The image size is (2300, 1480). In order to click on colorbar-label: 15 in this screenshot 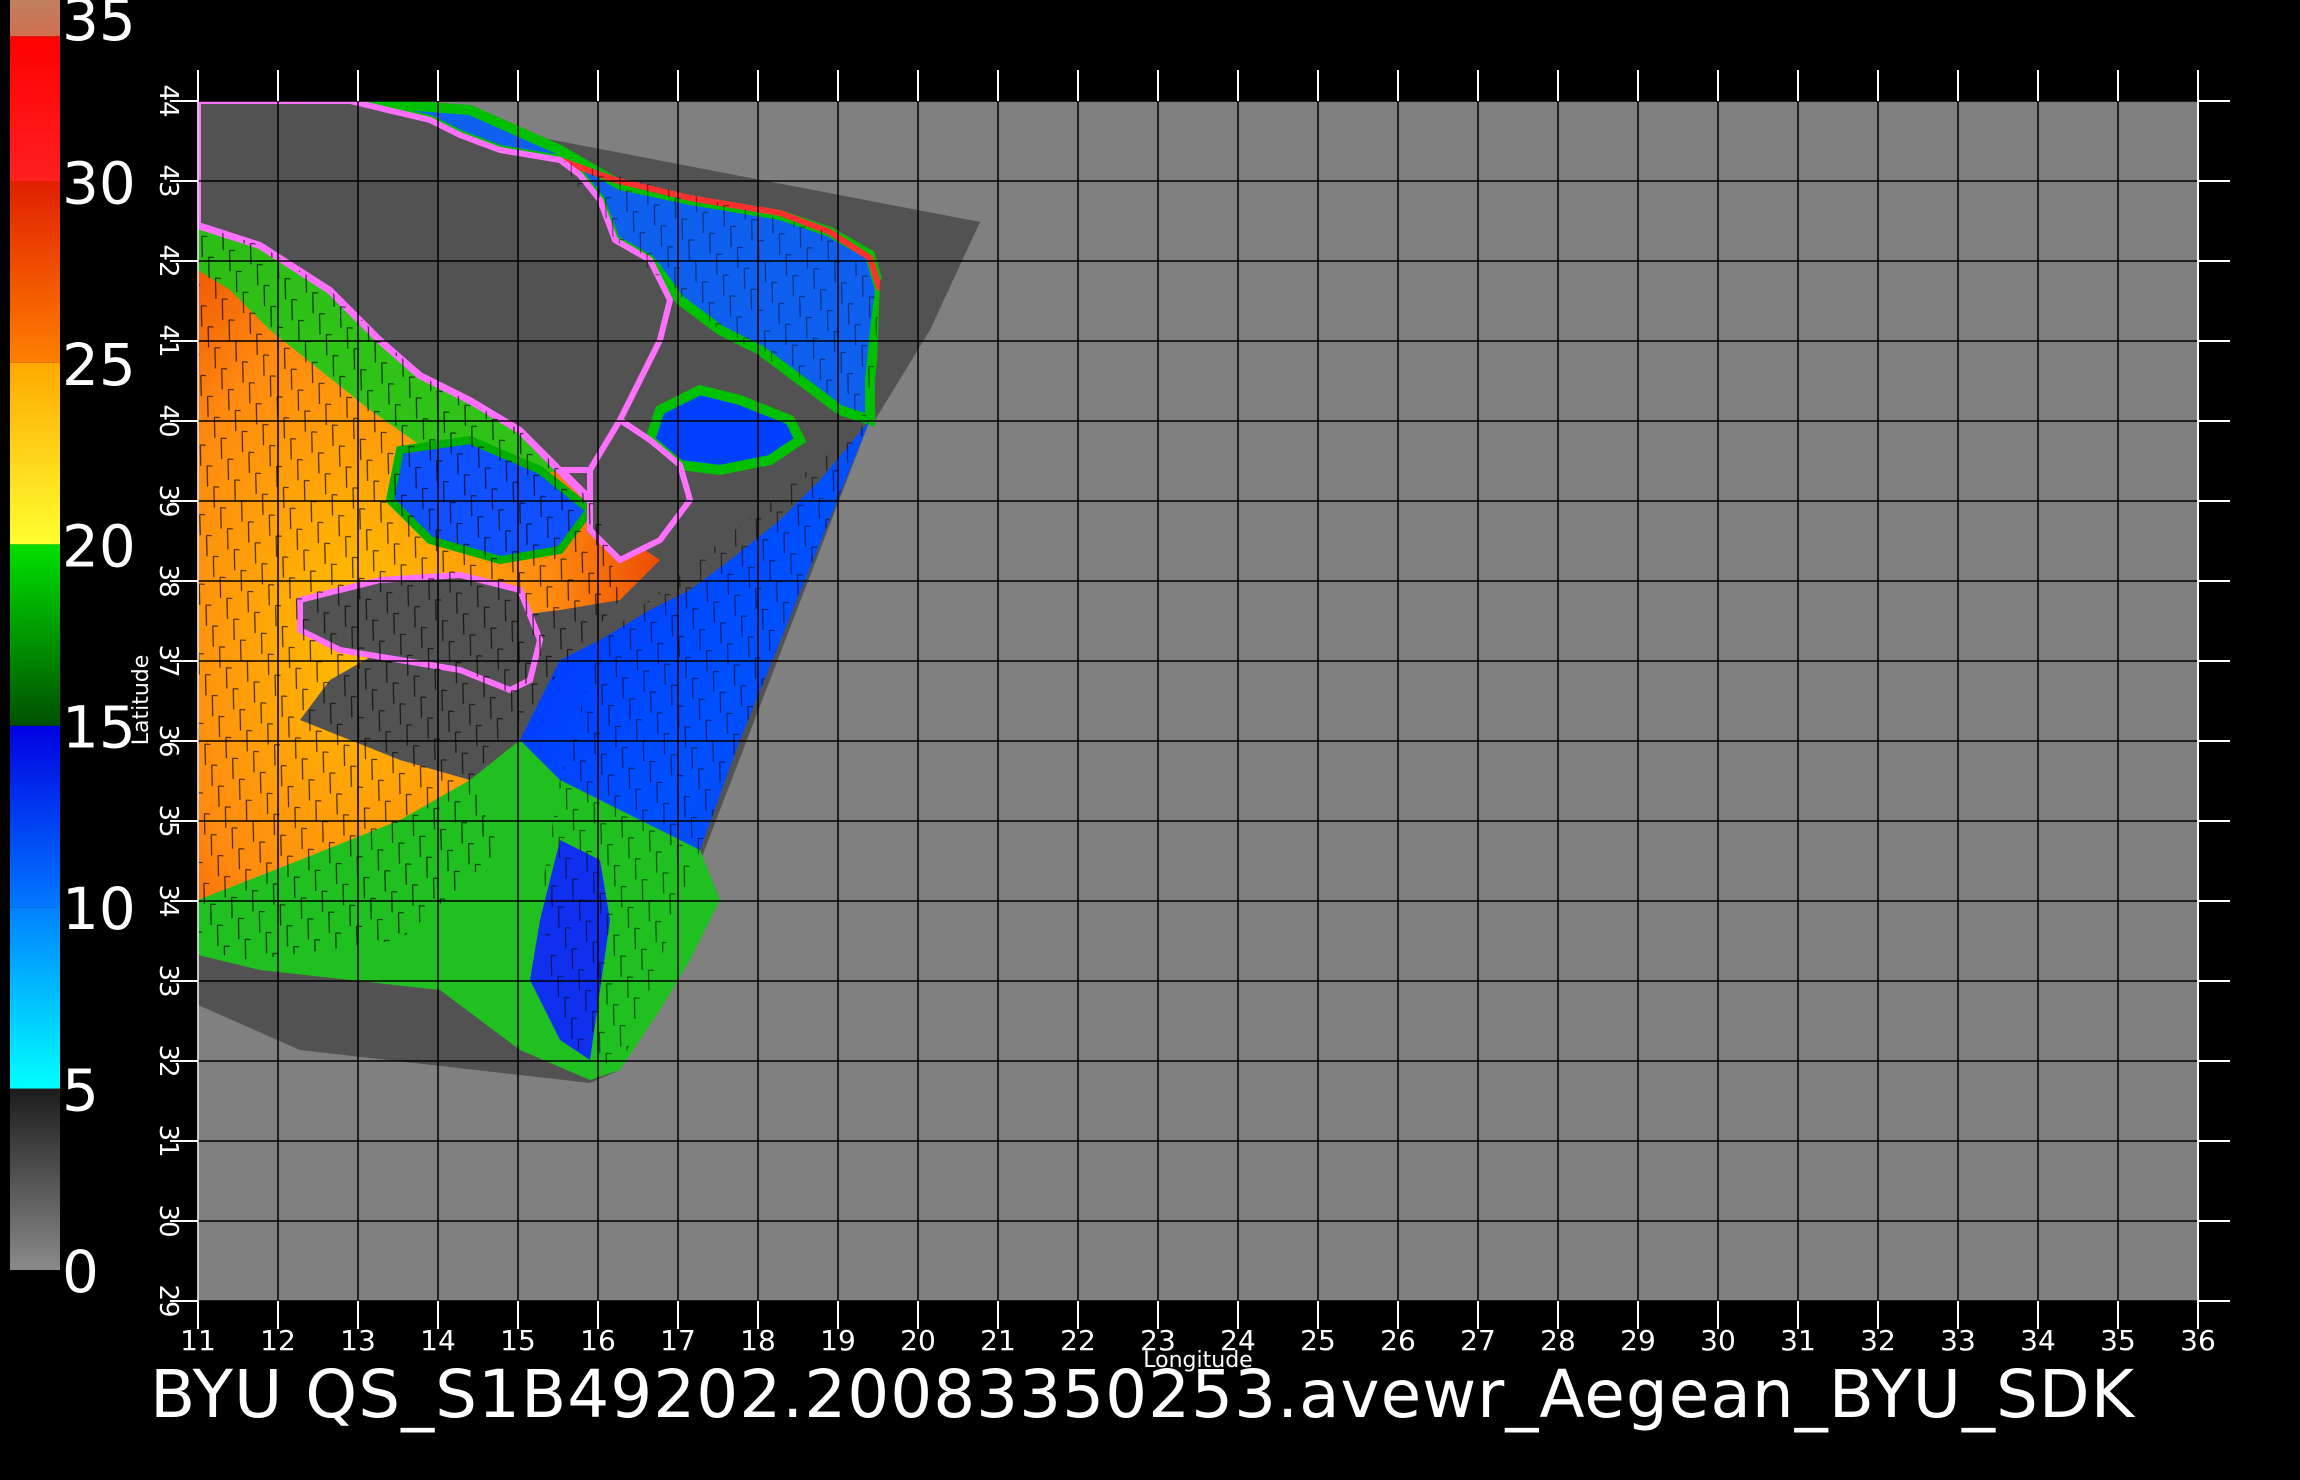, I will do `click(99, 728)`.